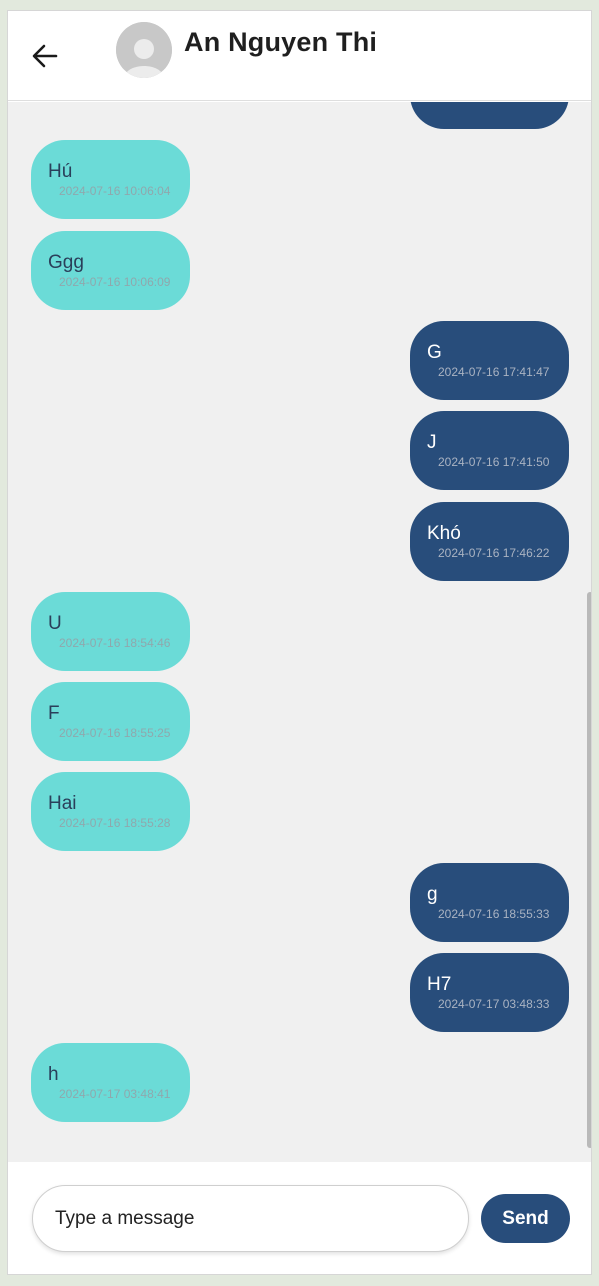 The image size is (599, 1286). I want to click on message-timestamp: 2024-07-16 10:06:09, so click(115, 282).